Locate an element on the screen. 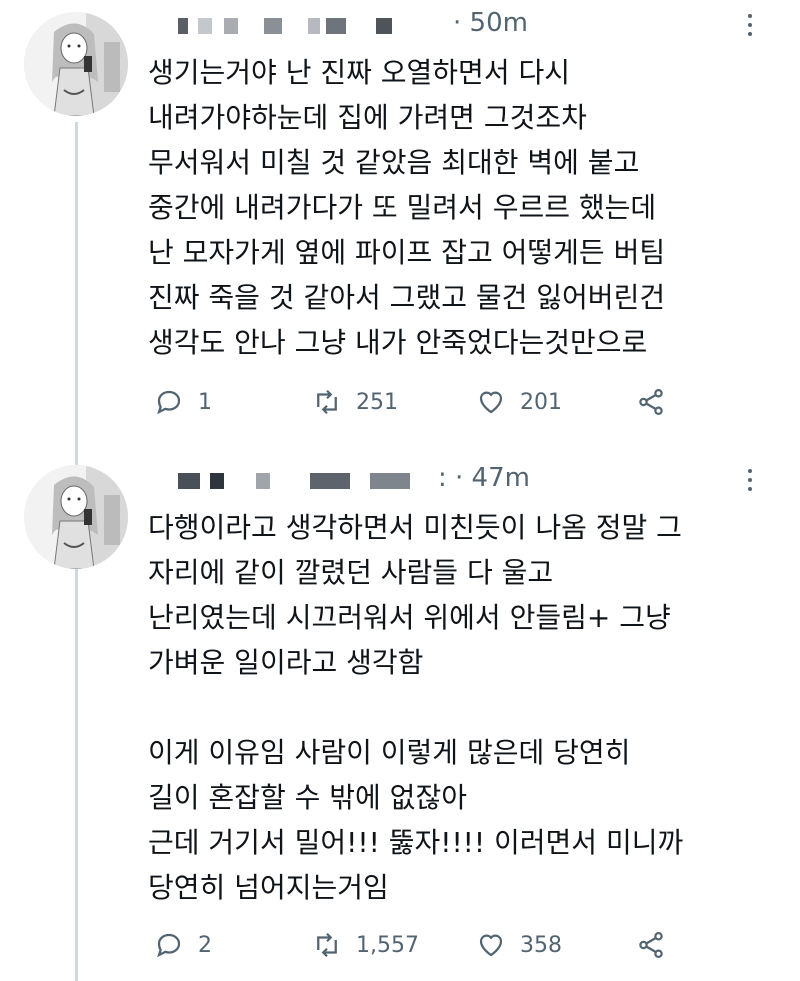 The image size is (800, 981). tweet-timestamp: : · 47m is located at coordinates (484, 478).